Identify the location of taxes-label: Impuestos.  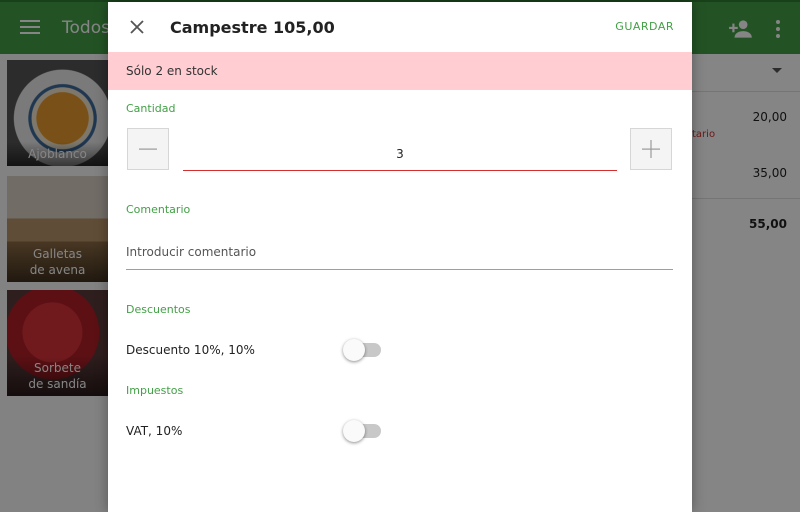
(155, 390).